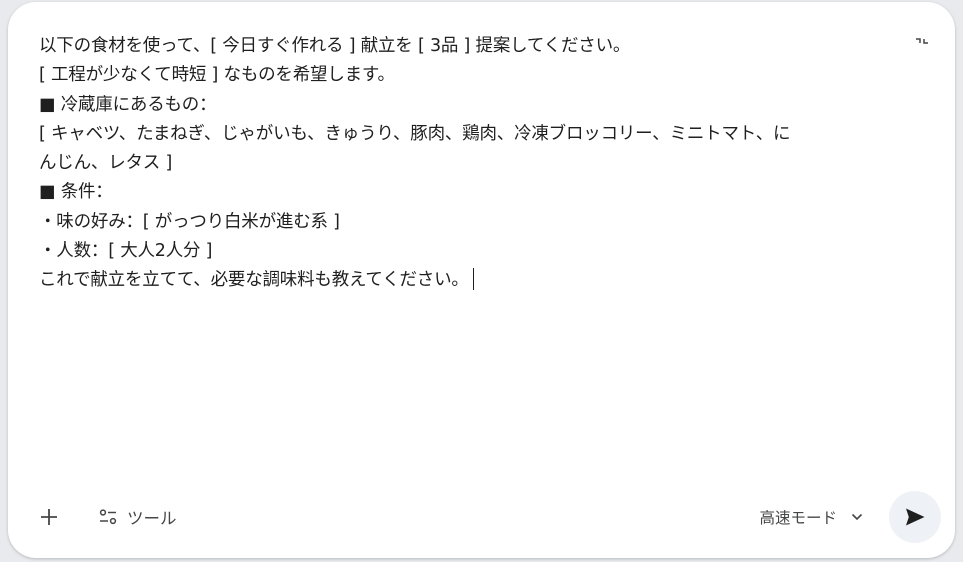 The width and height of the screenshot is (963, 562). I want to click on collapse-icon, so click(922, 41).